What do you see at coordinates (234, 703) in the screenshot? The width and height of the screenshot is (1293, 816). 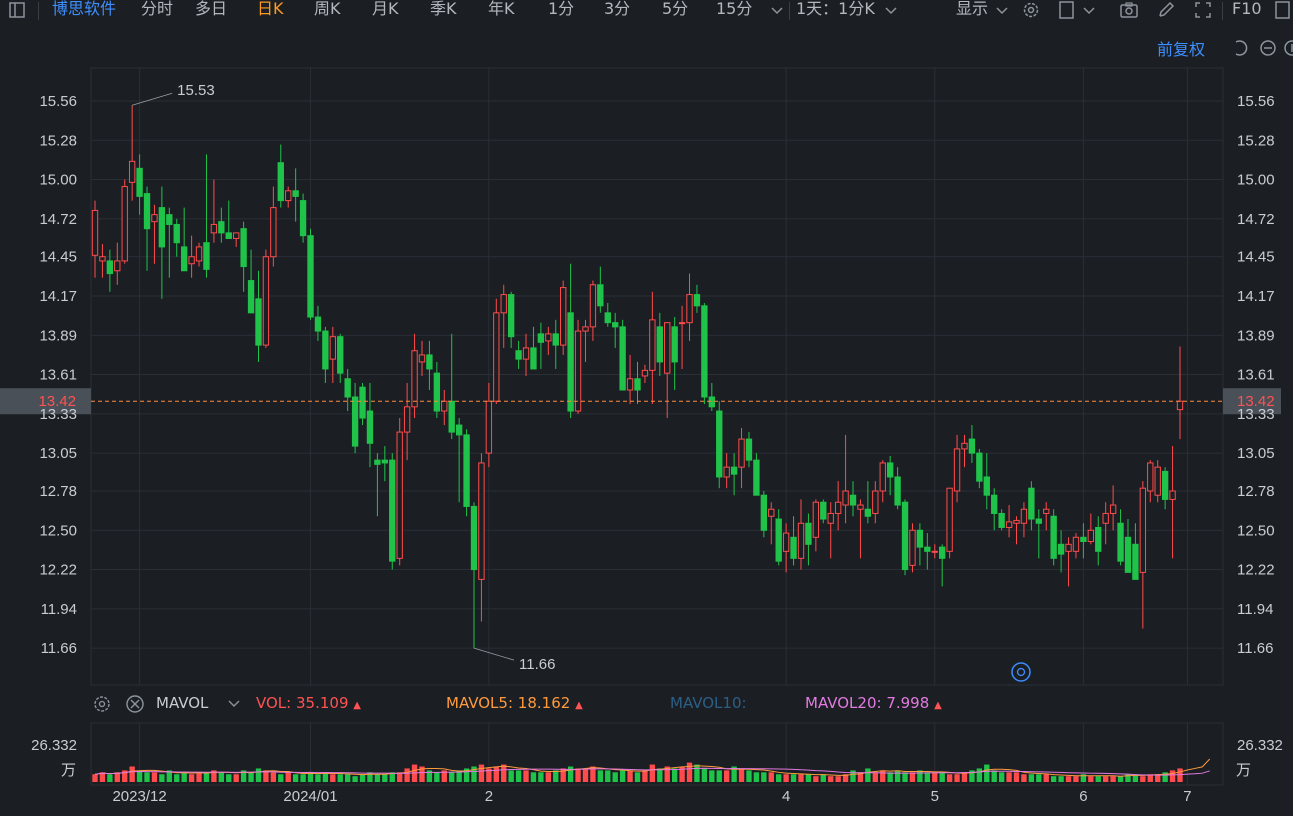 I see `chevron-down-icon` at bounding box center [234, 703].